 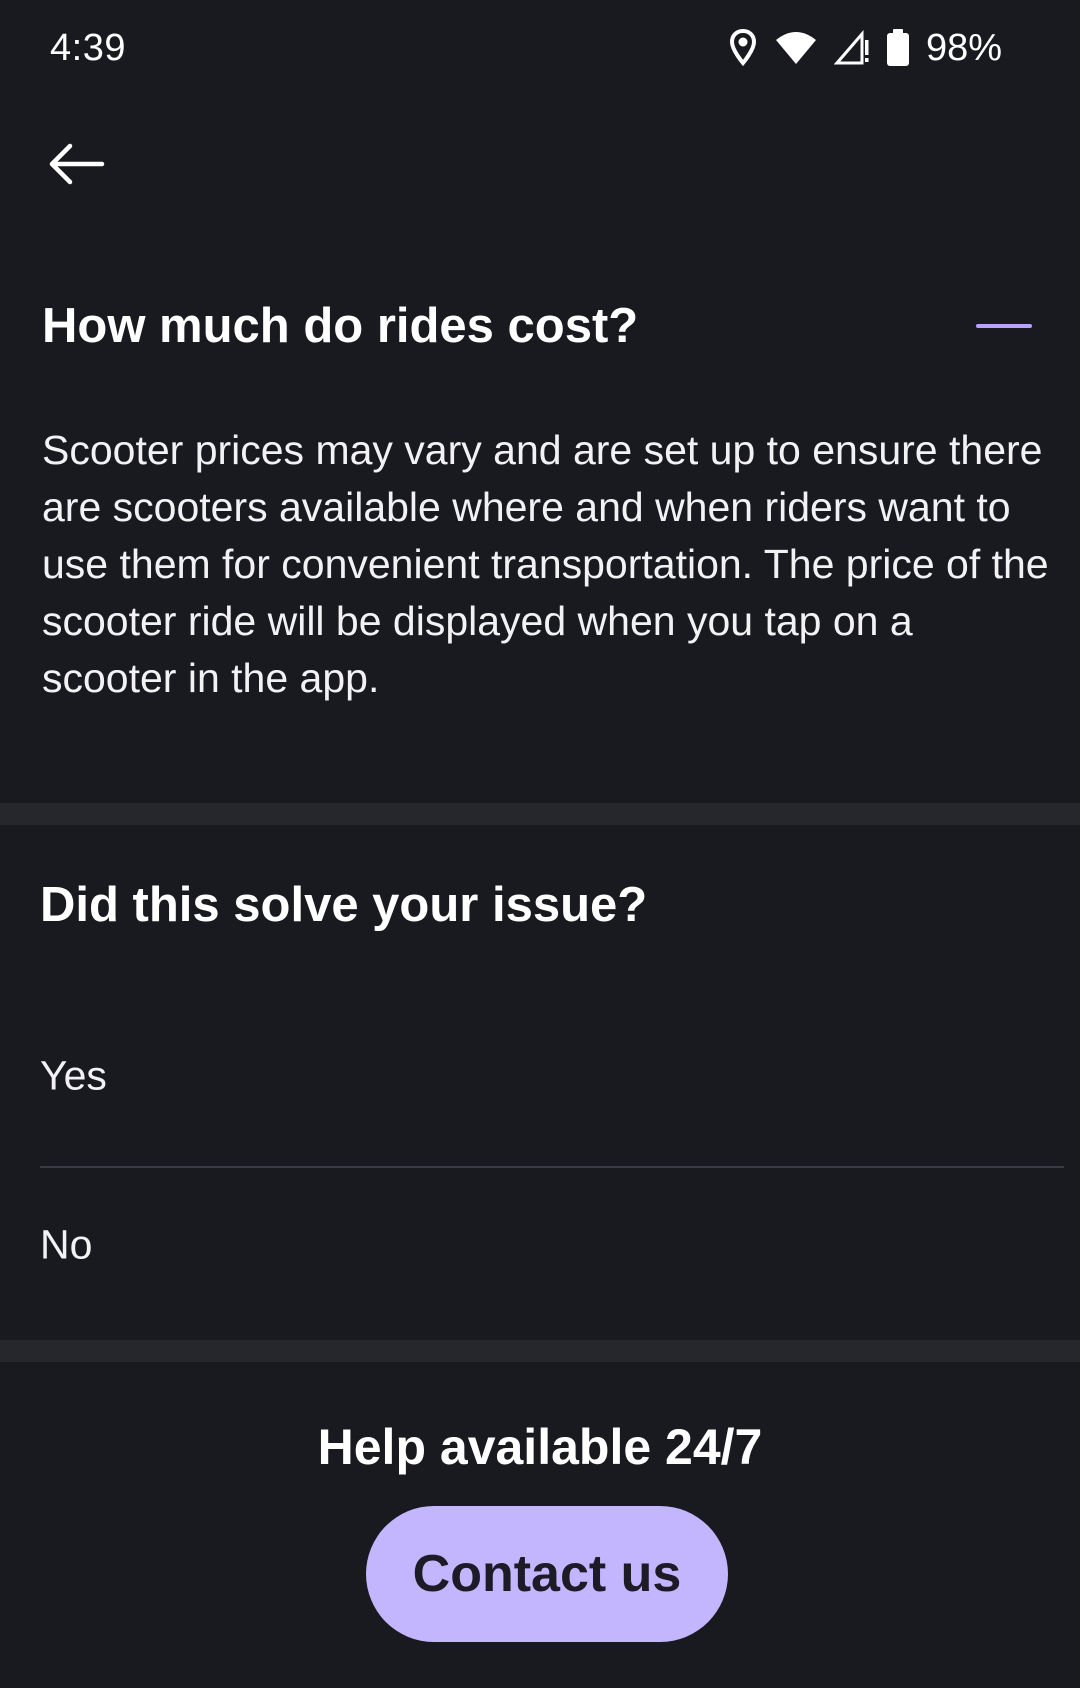 What do you see at coordinates (552, 1245) in the screenshot?
I see `option-no: No` at bounding box center [552, 1245].